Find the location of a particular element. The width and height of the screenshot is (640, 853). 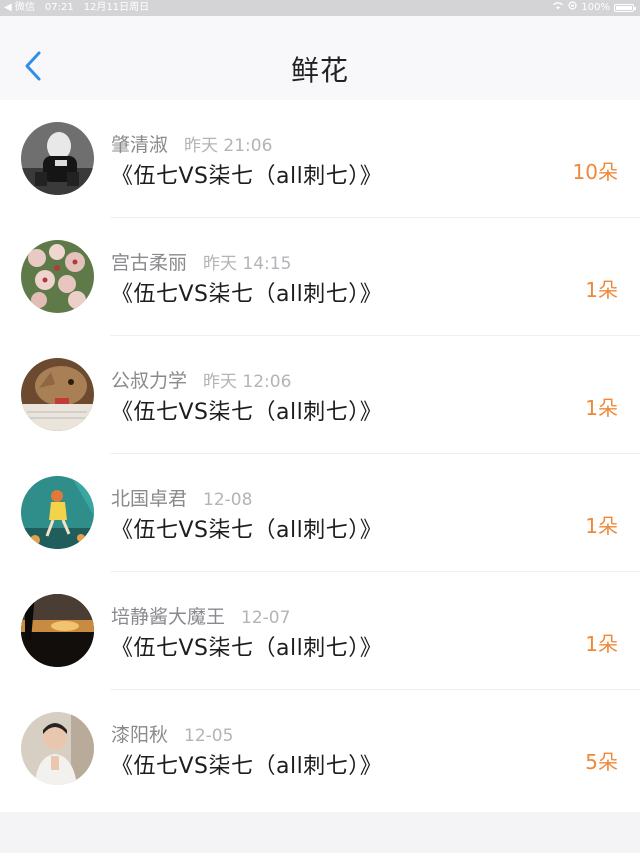

sender-line: 公叔力学 昨天 12:06 is located at coordinates (201, 379).